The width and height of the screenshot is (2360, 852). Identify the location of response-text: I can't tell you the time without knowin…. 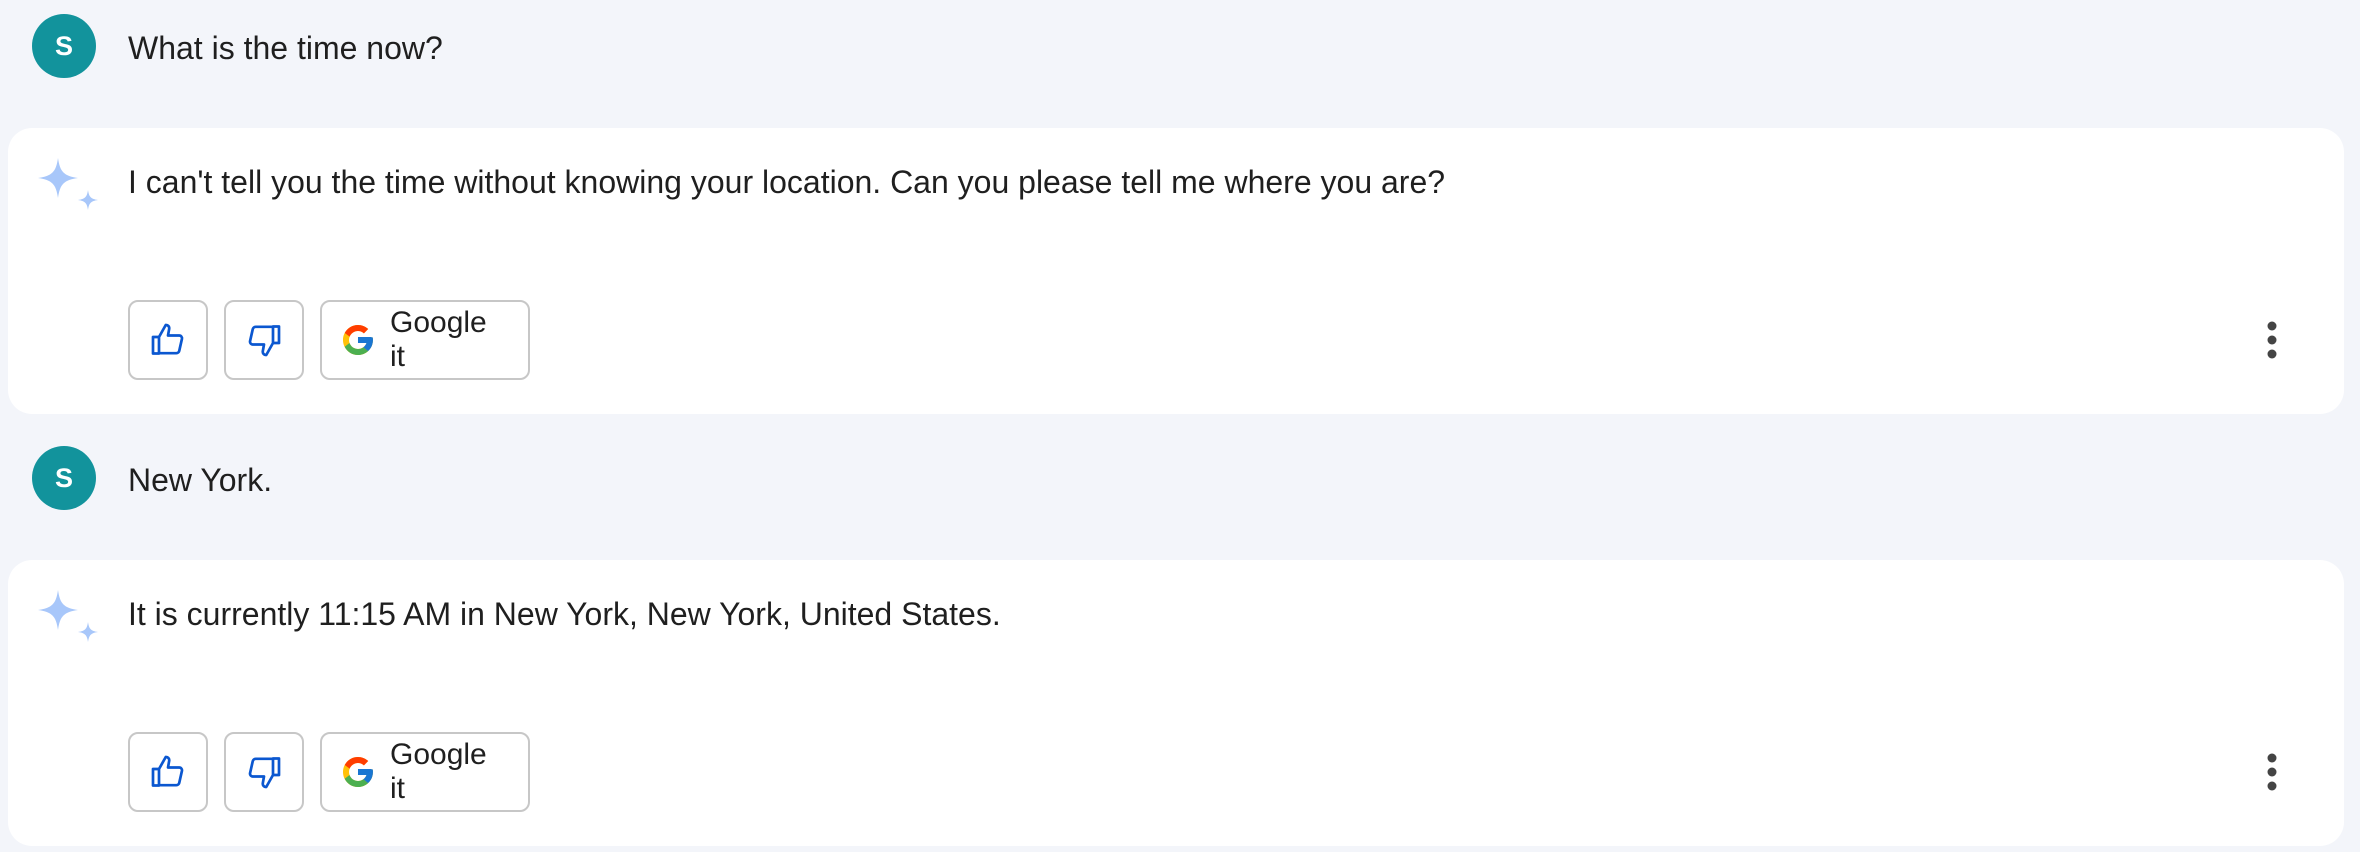
(787, 182).